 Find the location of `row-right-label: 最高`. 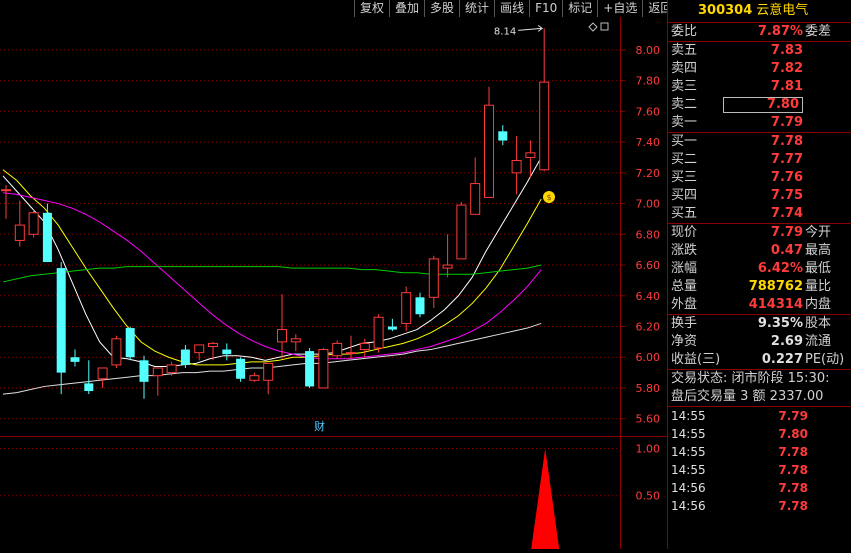

row-right-label: 最高 is located at coordinates (818, 250).